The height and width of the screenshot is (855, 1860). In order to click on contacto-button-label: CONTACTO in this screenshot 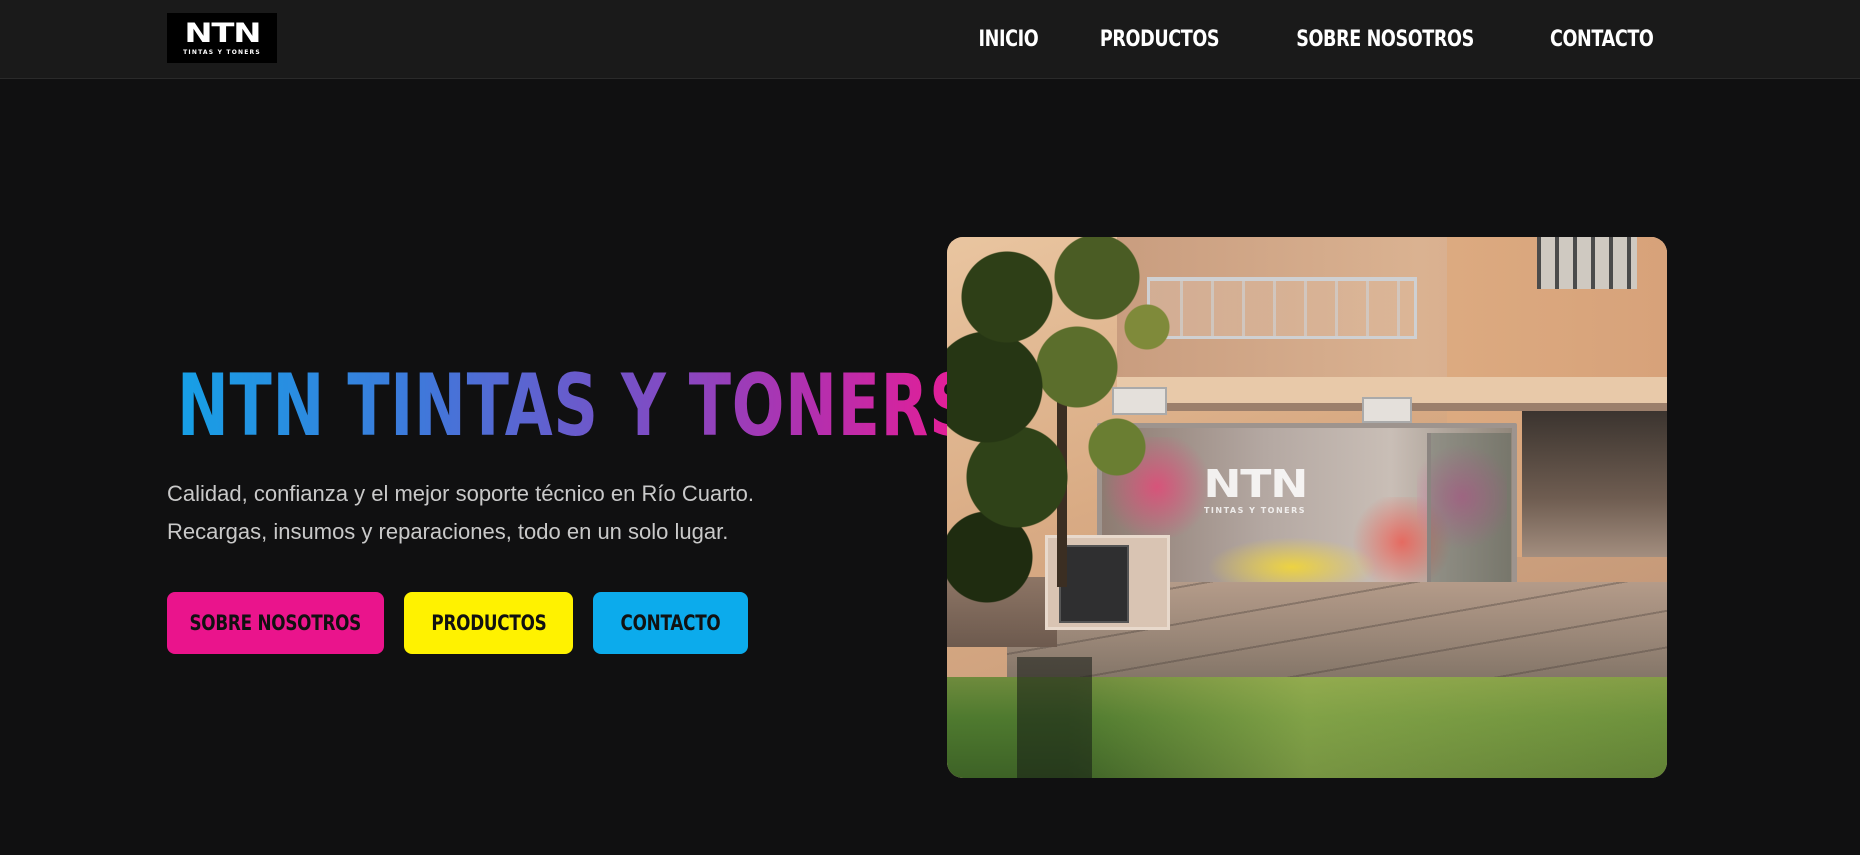, I will do `click(670, 623)`.